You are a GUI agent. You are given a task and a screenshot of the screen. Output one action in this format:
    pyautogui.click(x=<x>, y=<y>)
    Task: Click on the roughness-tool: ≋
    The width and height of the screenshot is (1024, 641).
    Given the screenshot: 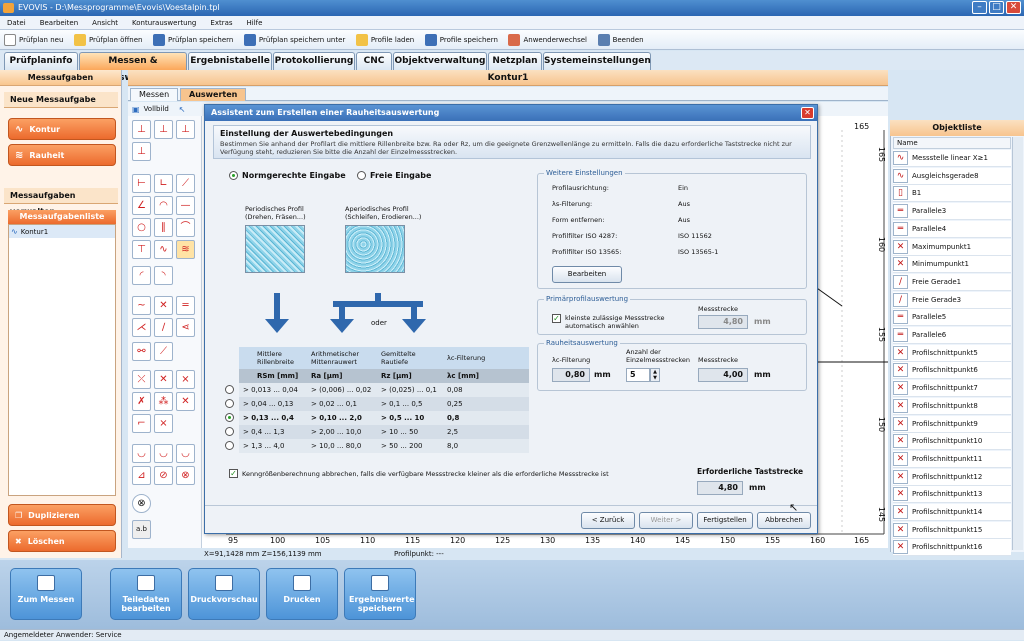 What is the action you would take?
    pyautogui.click(x=185, y=249)
    